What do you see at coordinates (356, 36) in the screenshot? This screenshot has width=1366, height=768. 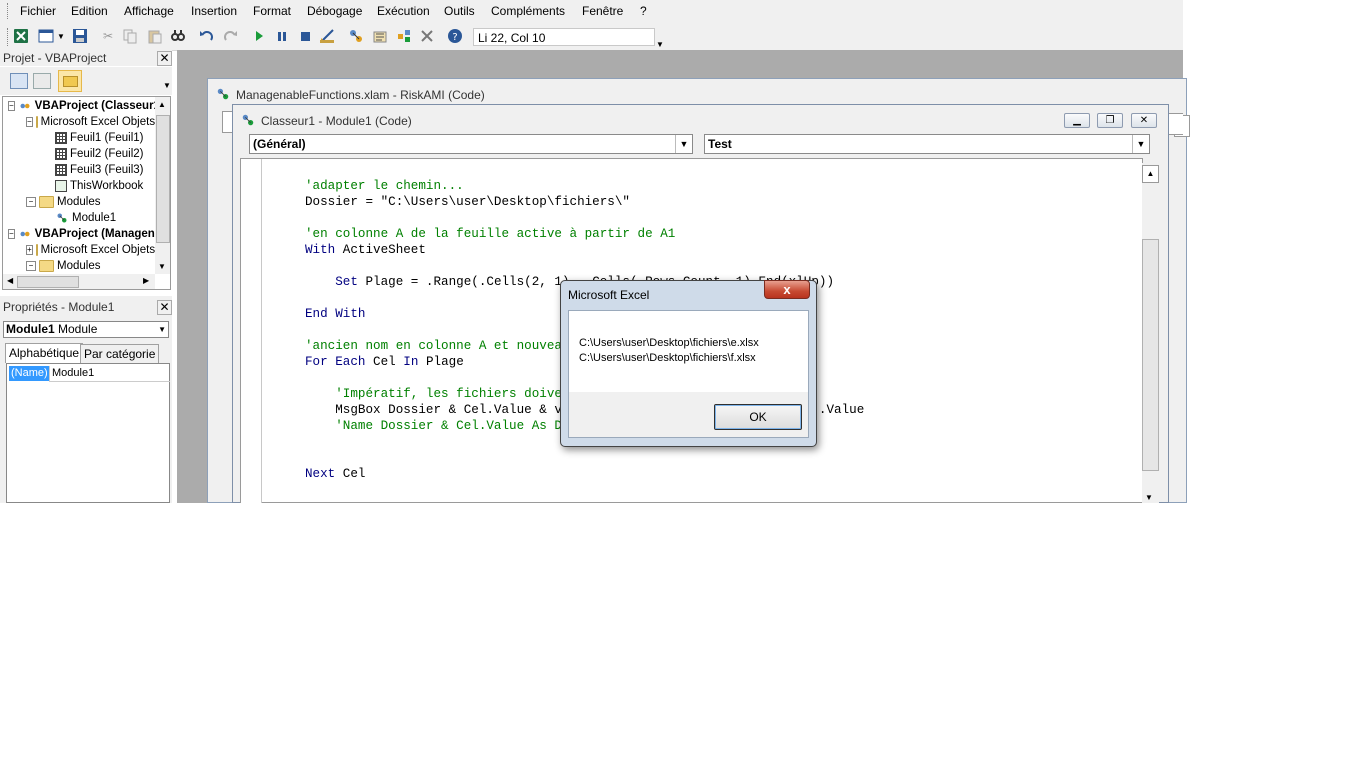 I see `project-explorer-icon` at bounding box center [356, 36].